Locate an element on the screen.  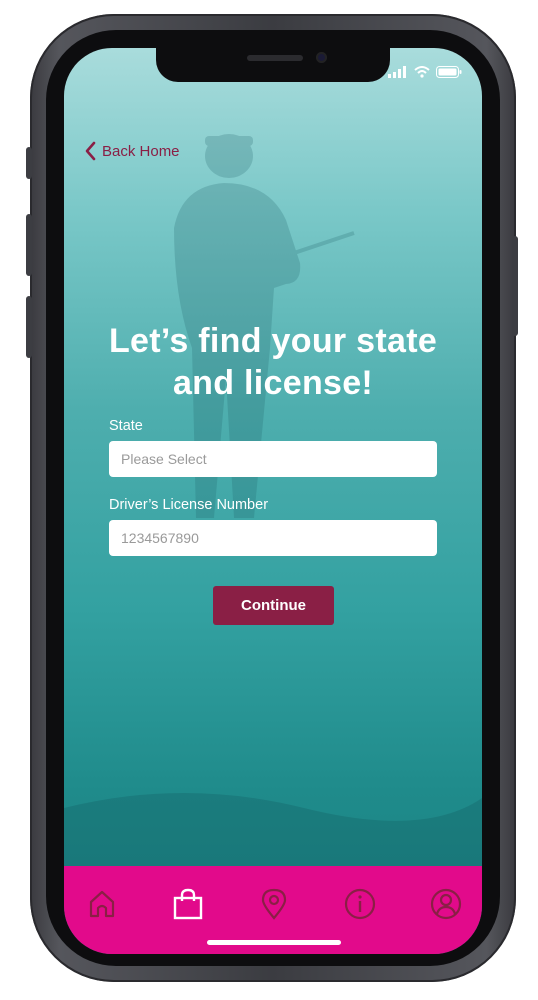
tab-info is located at coordinates (360, 904).